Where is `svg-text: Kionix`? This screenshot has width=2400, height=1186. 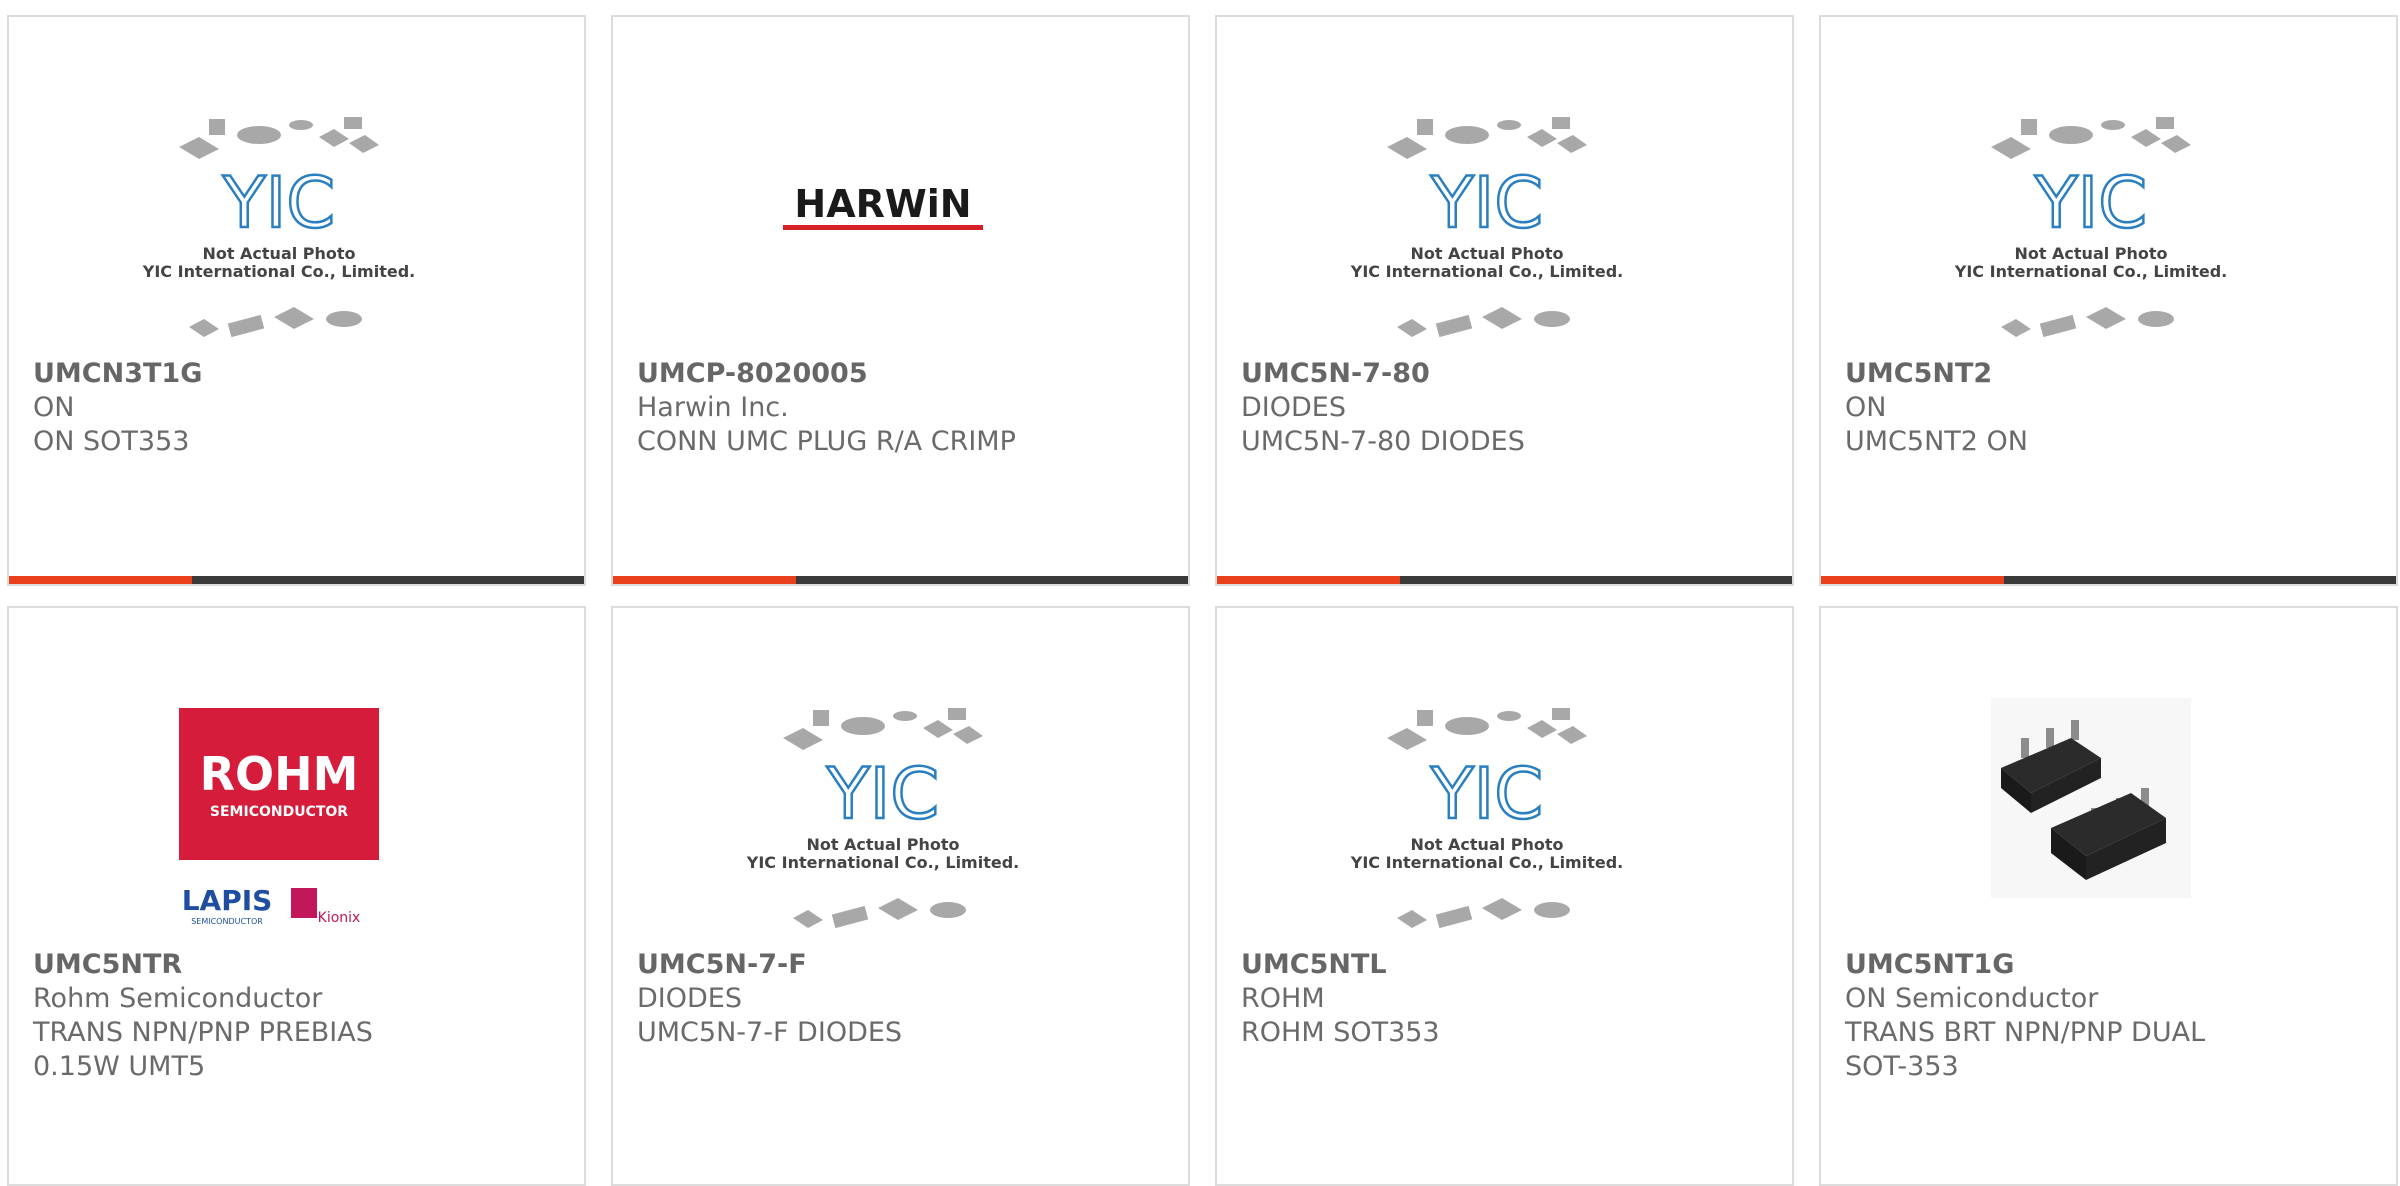 svg-text: Kionix is located at coordinates (339, 918).